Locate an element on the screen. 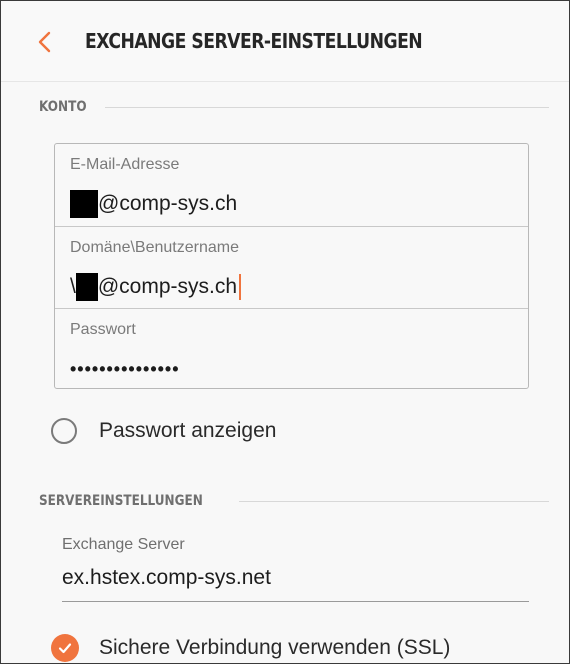 The image size is (570, 664). server-section-header: SERVEREINSTELLUNGEN is located at coordinates (294, 501).